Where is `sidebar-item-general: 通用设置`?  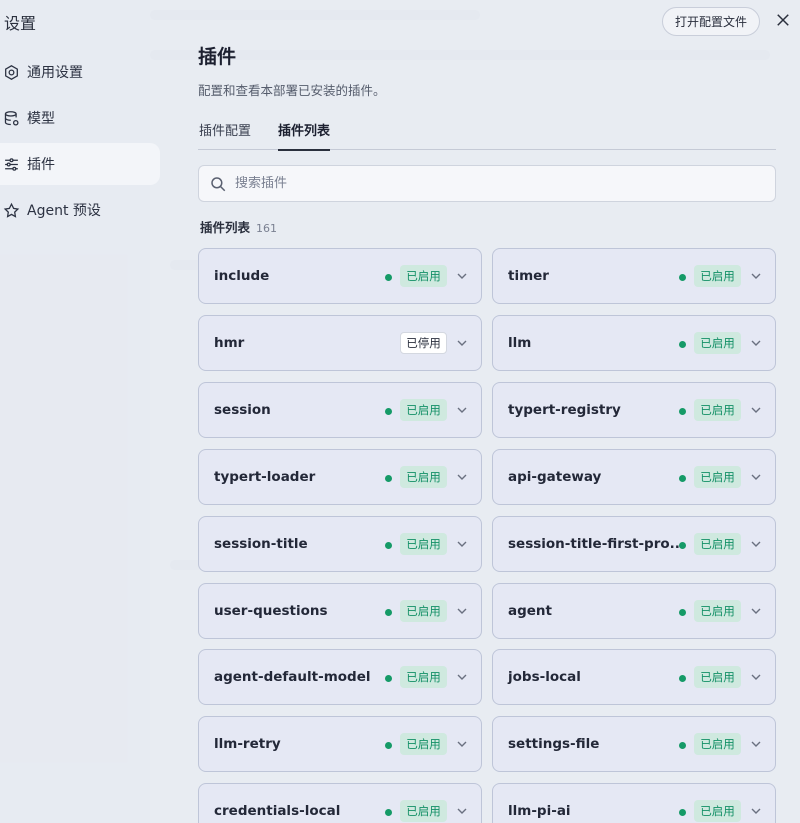
sidebar-item-general: 通用设置 is located at coordinates (80, 72).